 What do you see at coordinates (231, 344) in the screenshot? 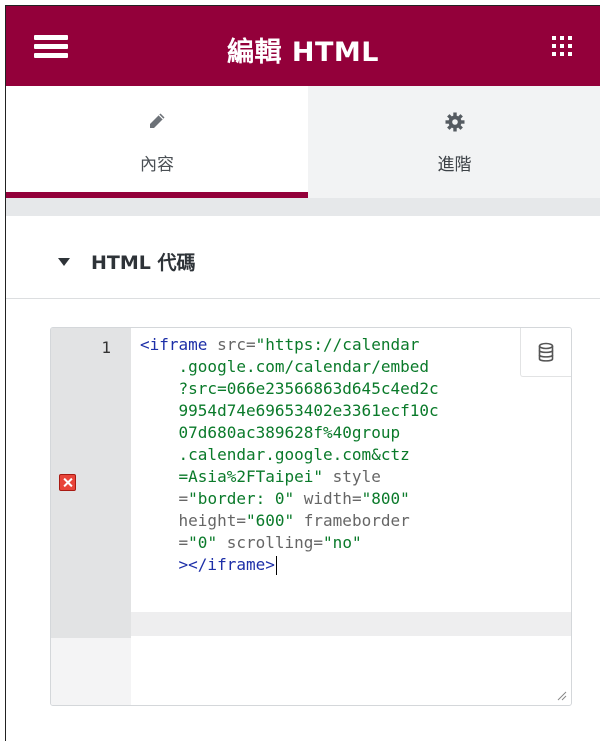
I see `code-token: src=` at bounding box center [231, 344].